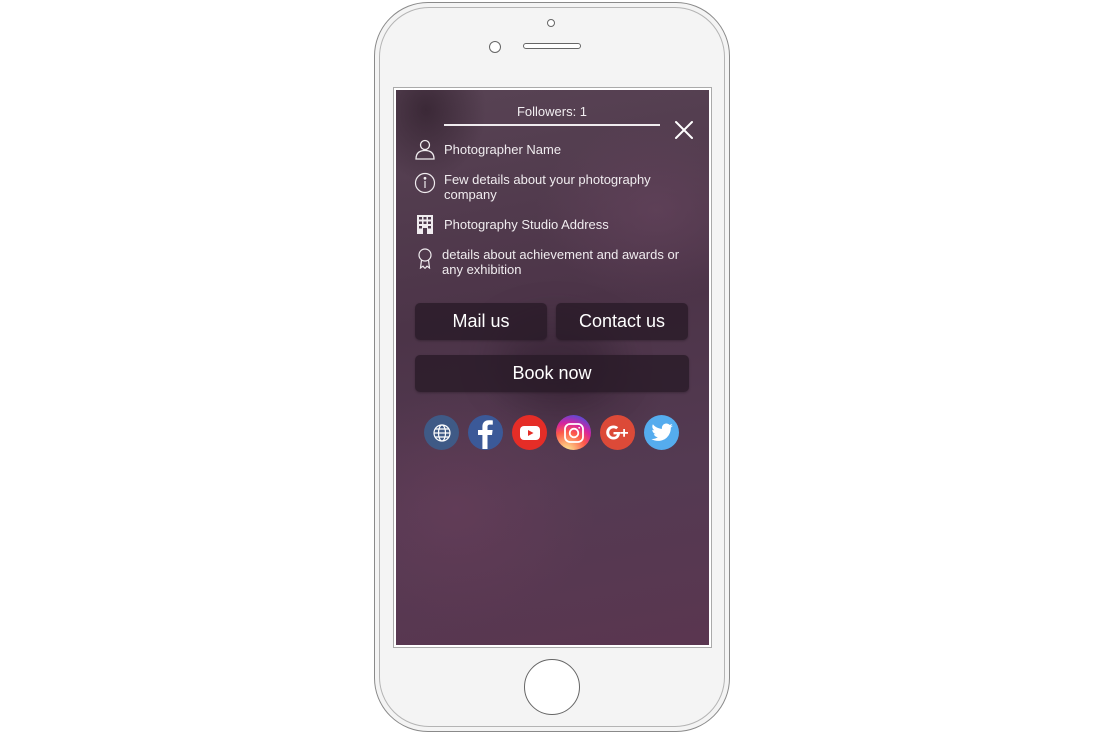 This screenshot has height=736, width=1104. I want to click on instagram-icon, so click(573, 432).